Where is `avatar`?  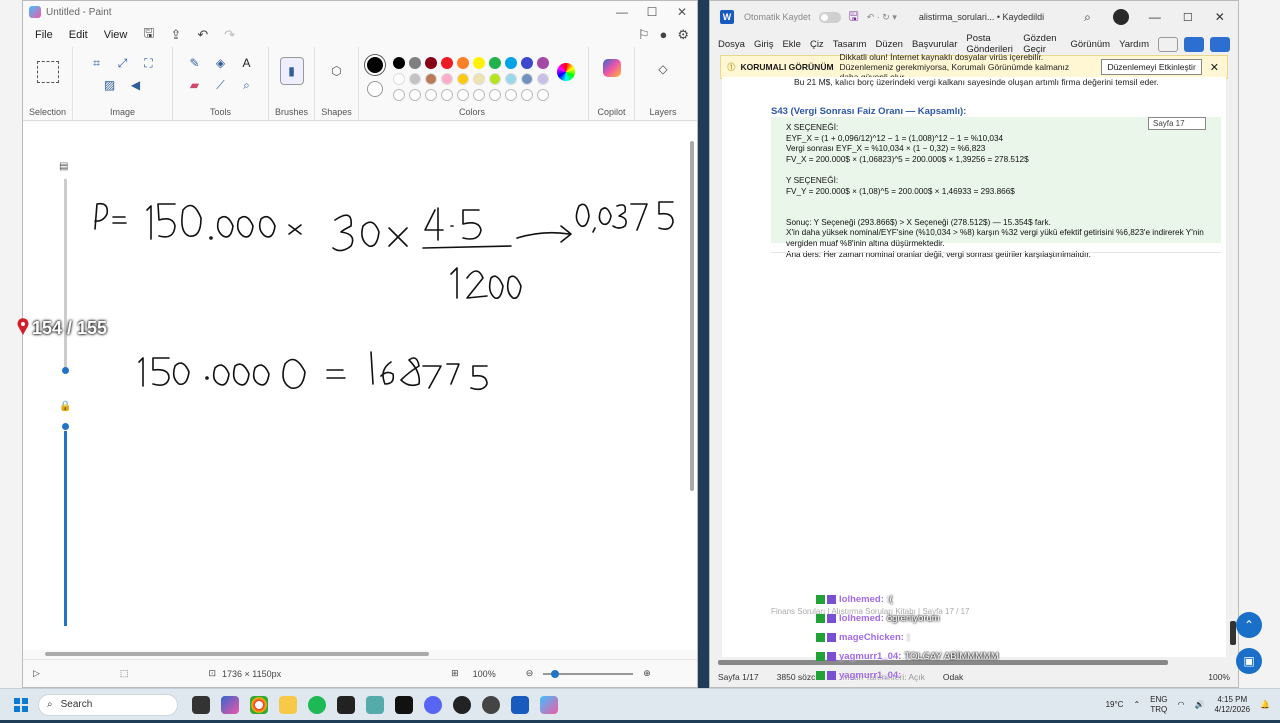 avatar is located at coordinates (1120, 17).